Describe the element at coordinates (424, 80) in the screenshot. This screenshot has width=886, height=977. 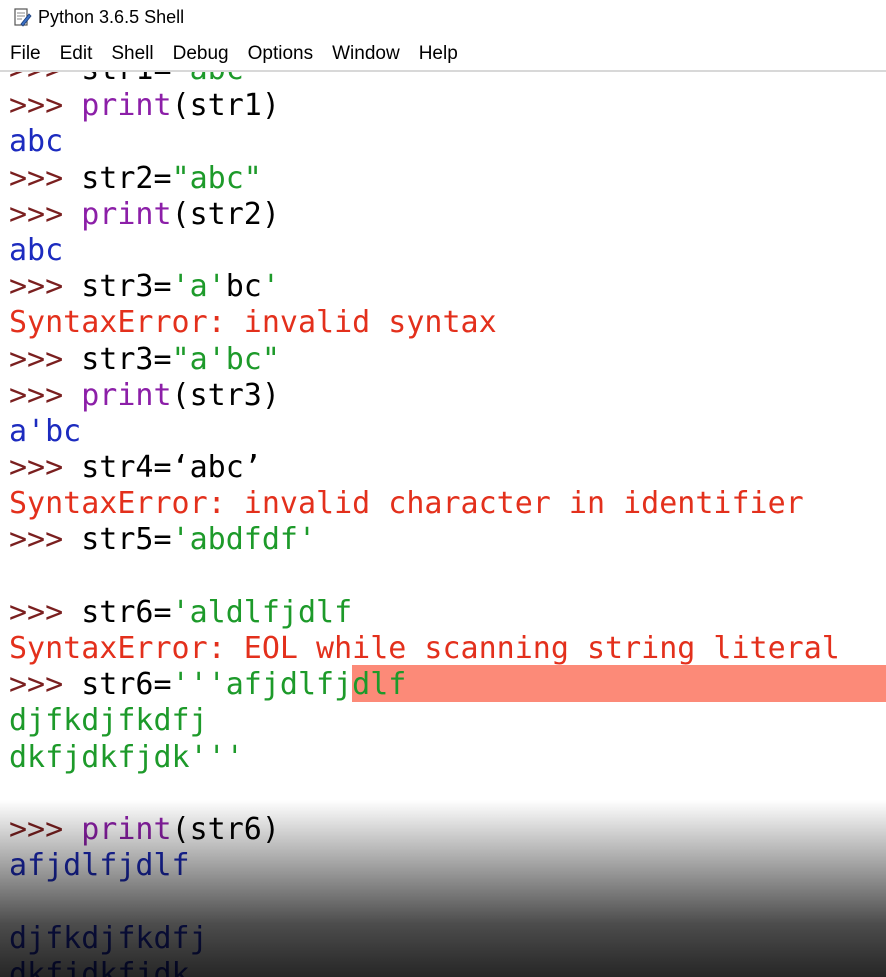
I see `shell-line: >>> str1='abc'` at that location.